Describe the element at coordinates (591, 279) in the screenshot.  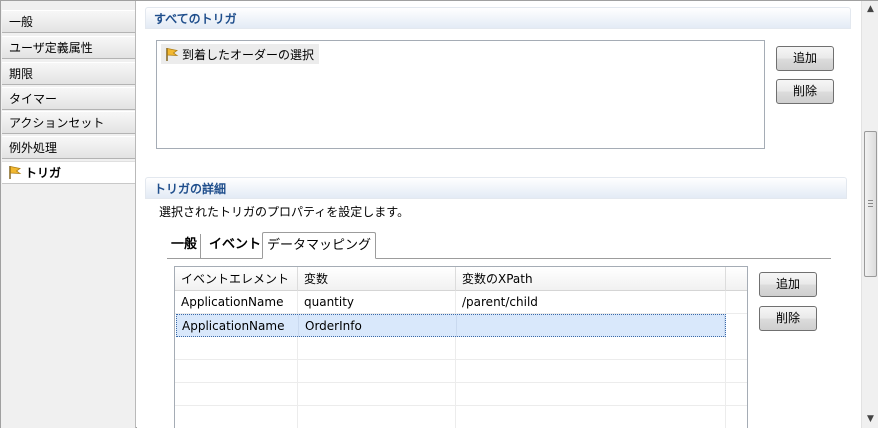
I see `column-header-xpath: 変数のXPath` at that location.